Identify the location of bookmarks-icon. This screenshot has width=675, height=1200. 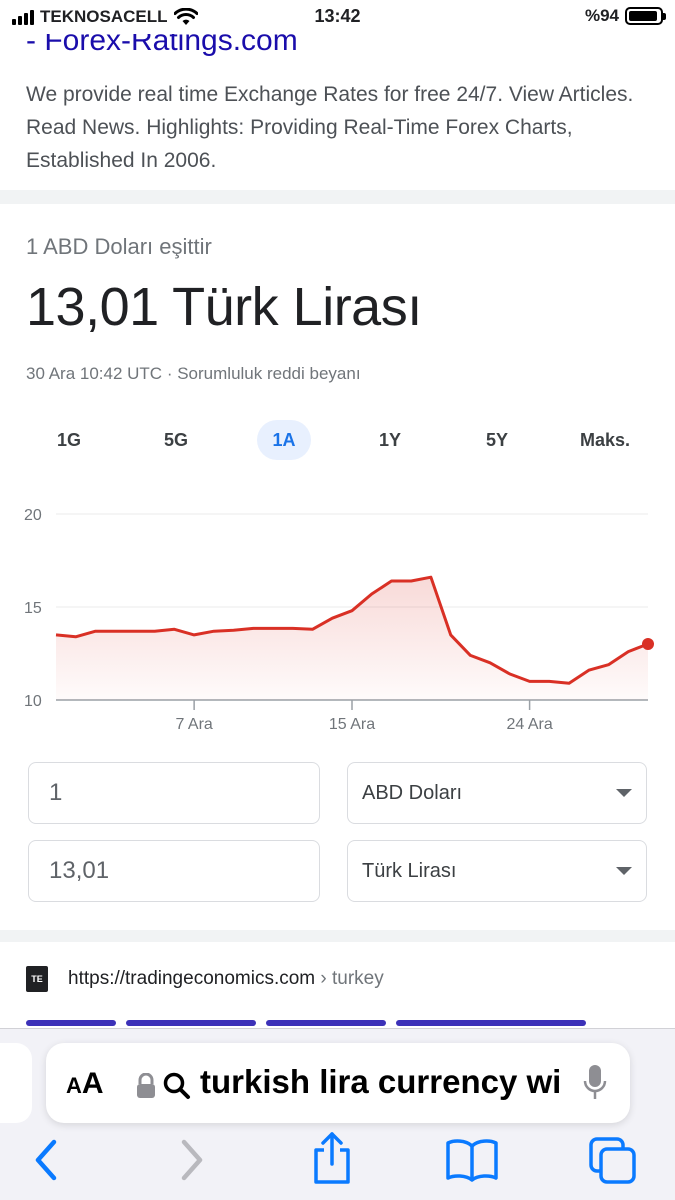
(472, 1160).